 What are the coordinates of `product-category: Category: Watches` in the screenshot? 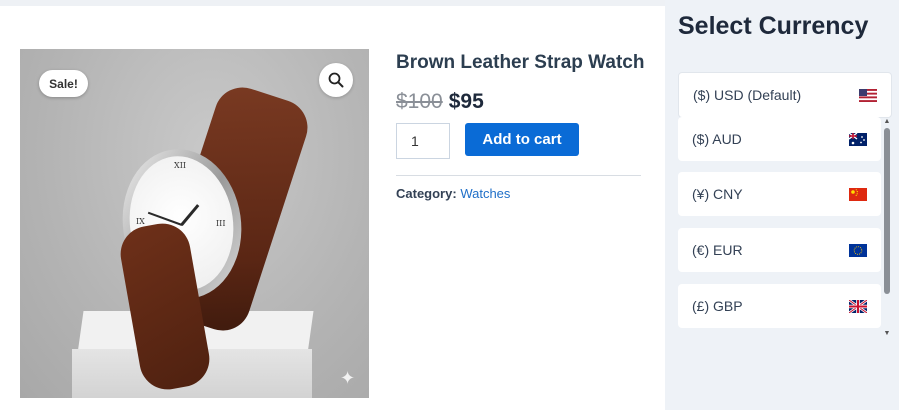 It's located at (453, 193).